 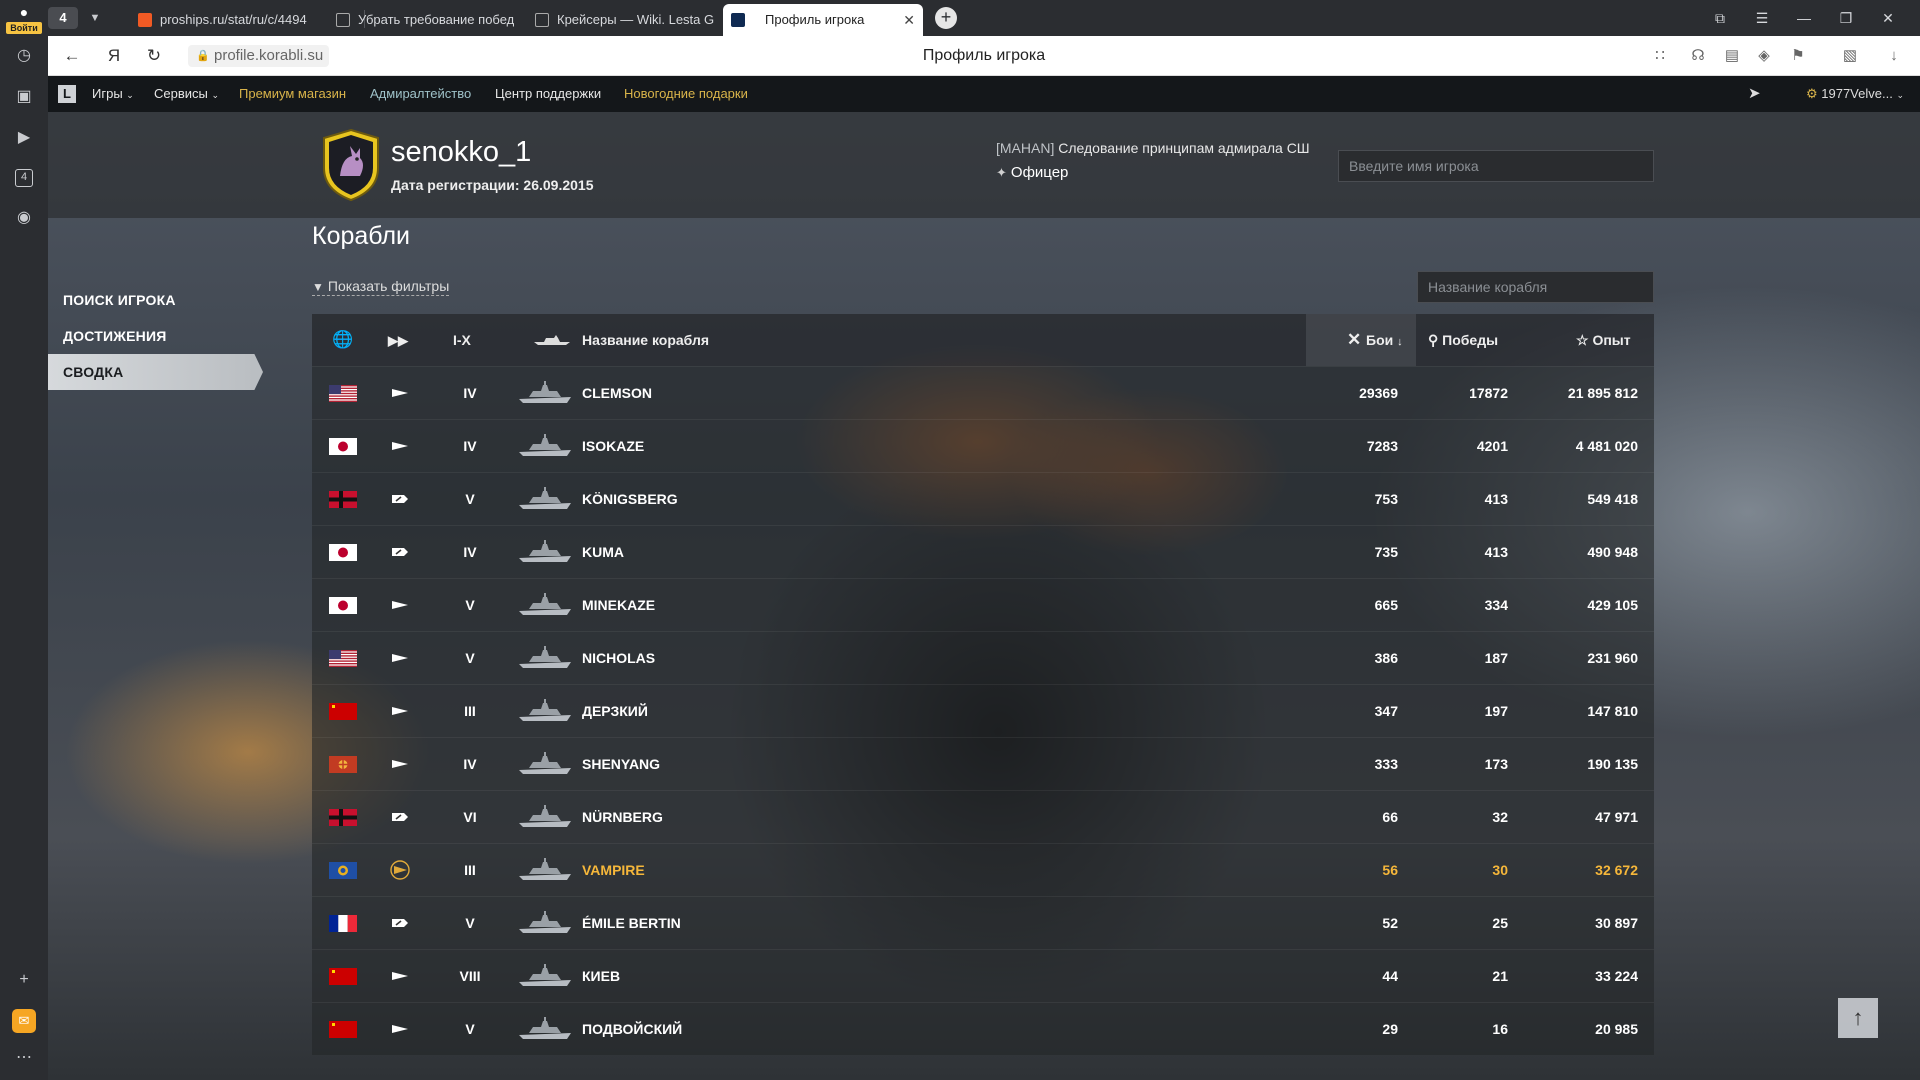 What do you see at coordinates (542, 20) in the screenshot?
I see `favicon-icon` at bounding box center [542, 20].